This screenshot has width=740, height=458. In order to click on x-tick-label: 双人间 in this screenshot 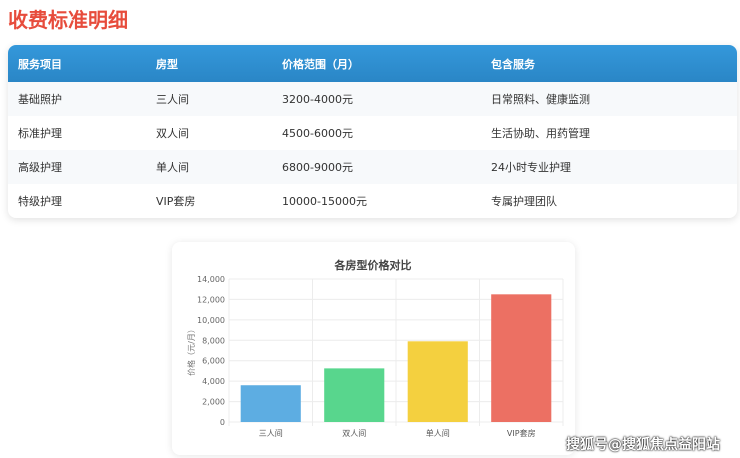, I will do `click(354, 433)`.